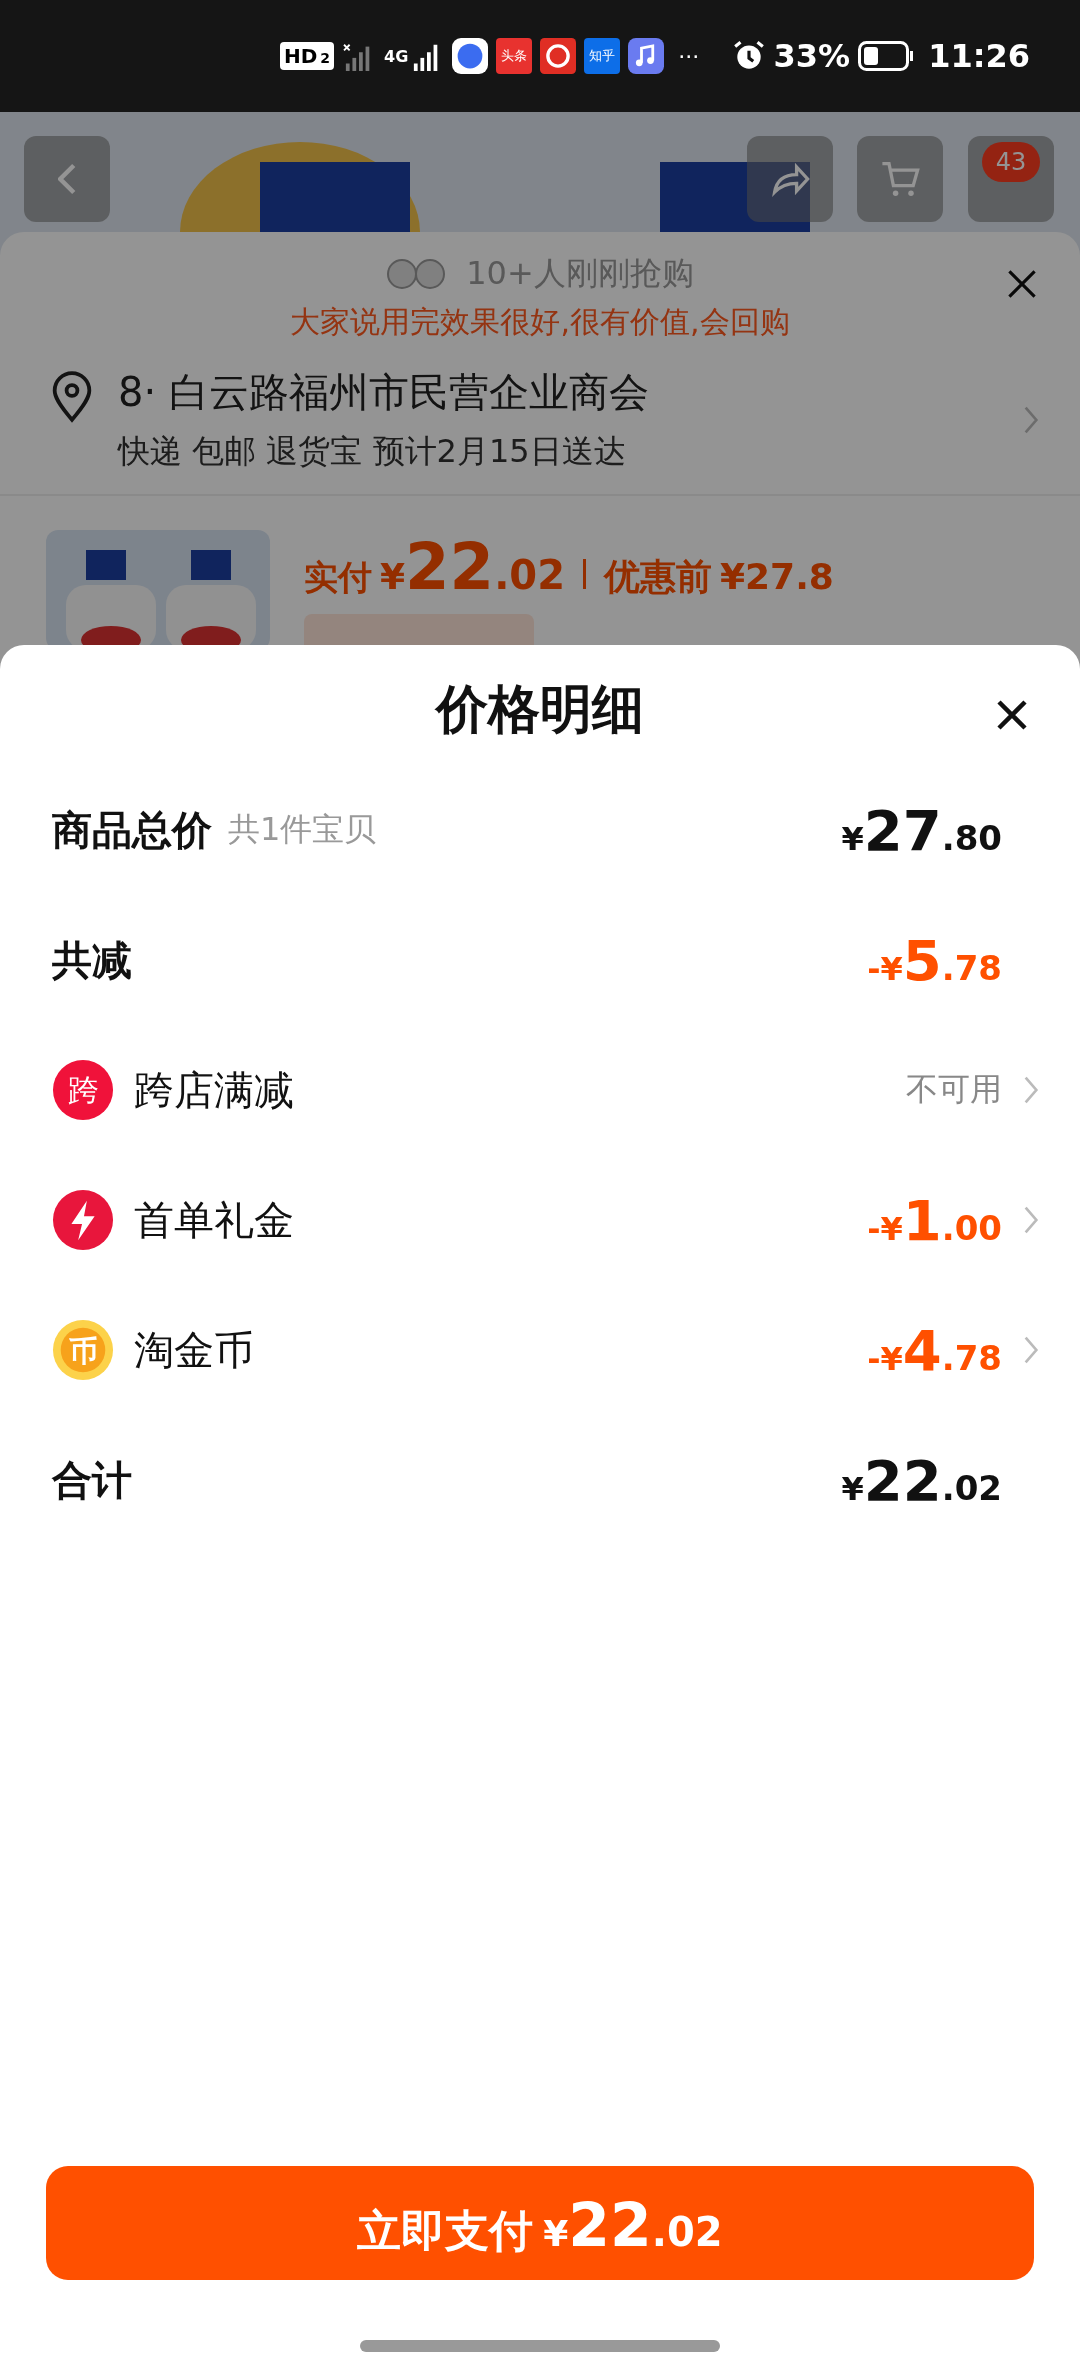  Describe the element at coordinates (934, 1350) in the screenshot. I see `price-amount: -¥4.78` at that location.